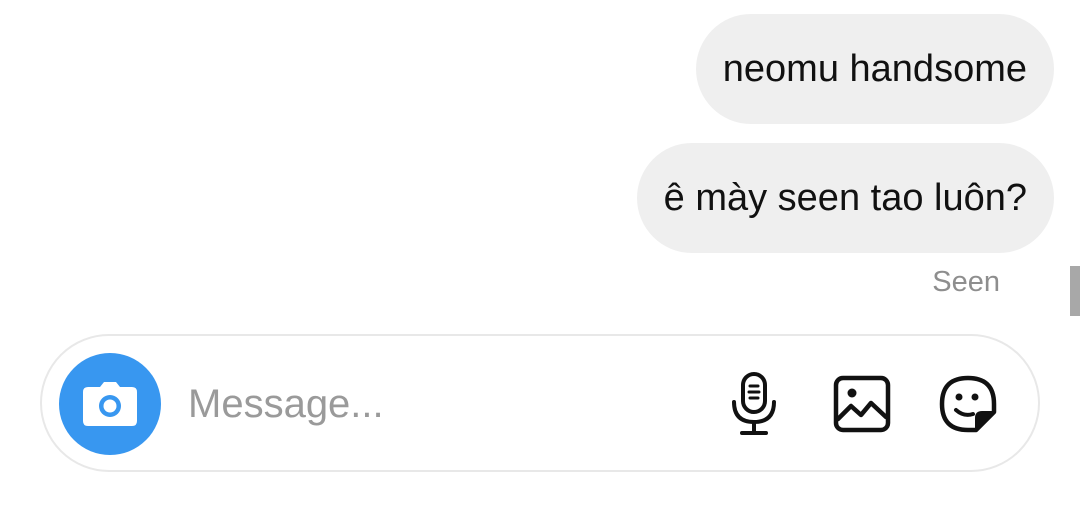 This screenshot has width=1080, height=513. I want to click on message-bubble: ê mày seen tao luôn?, so click(845, 198).